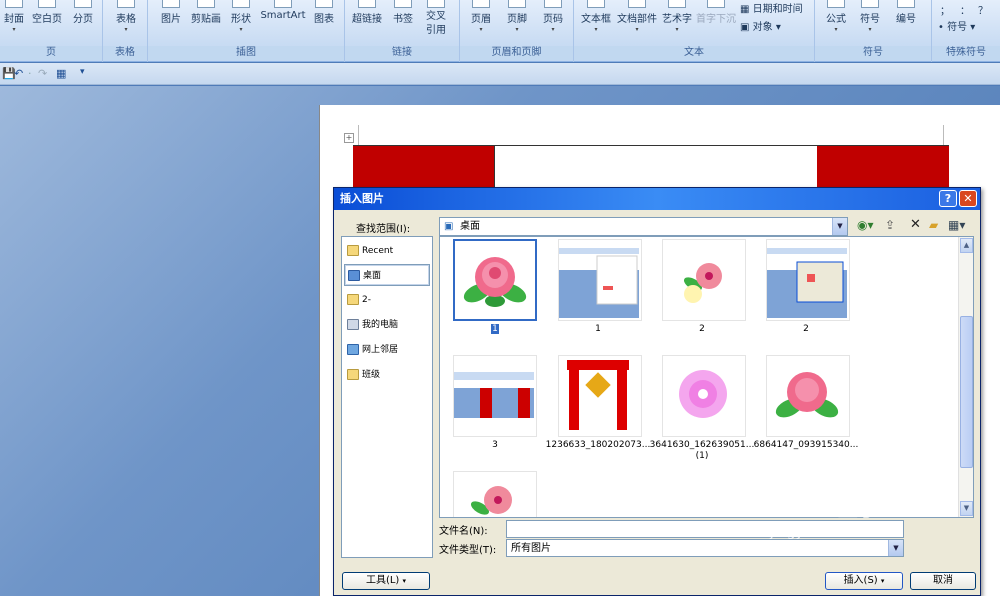 This screenshot has height=596, width=1000. Describe the element at coordinates (643, 226) in the screenshot. I see `lookin-combo: ▣ 桌面 ▼` at that location.